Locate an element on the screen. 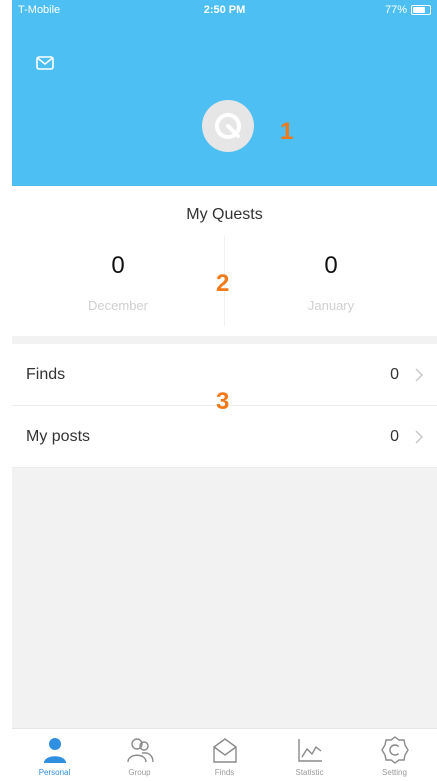  battery-fill is located at coordinates (419, 10).